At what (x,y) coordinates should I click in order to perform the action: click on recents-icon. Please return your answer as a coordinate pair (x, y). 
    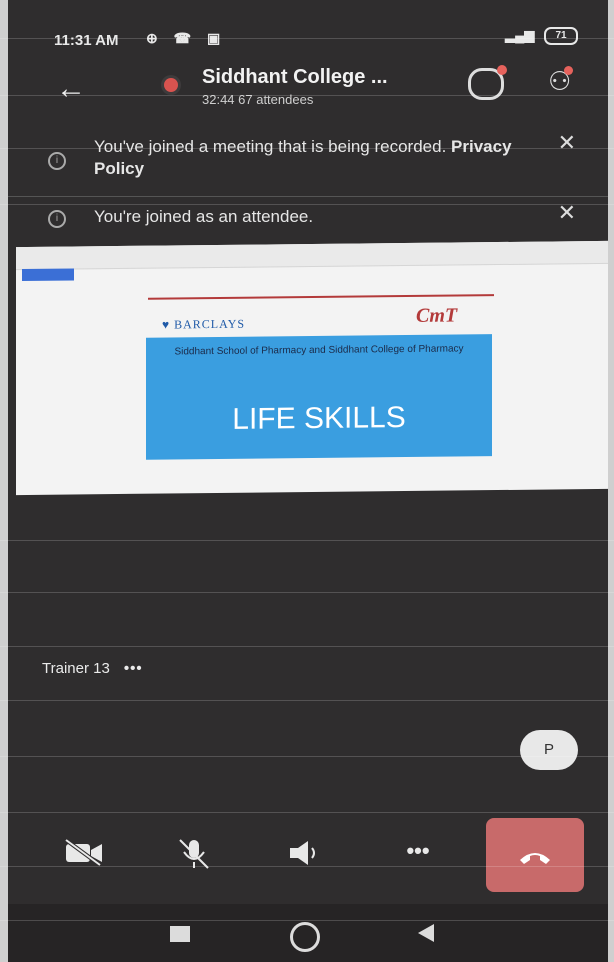
    Looking at the image, I should click on (180, 934).